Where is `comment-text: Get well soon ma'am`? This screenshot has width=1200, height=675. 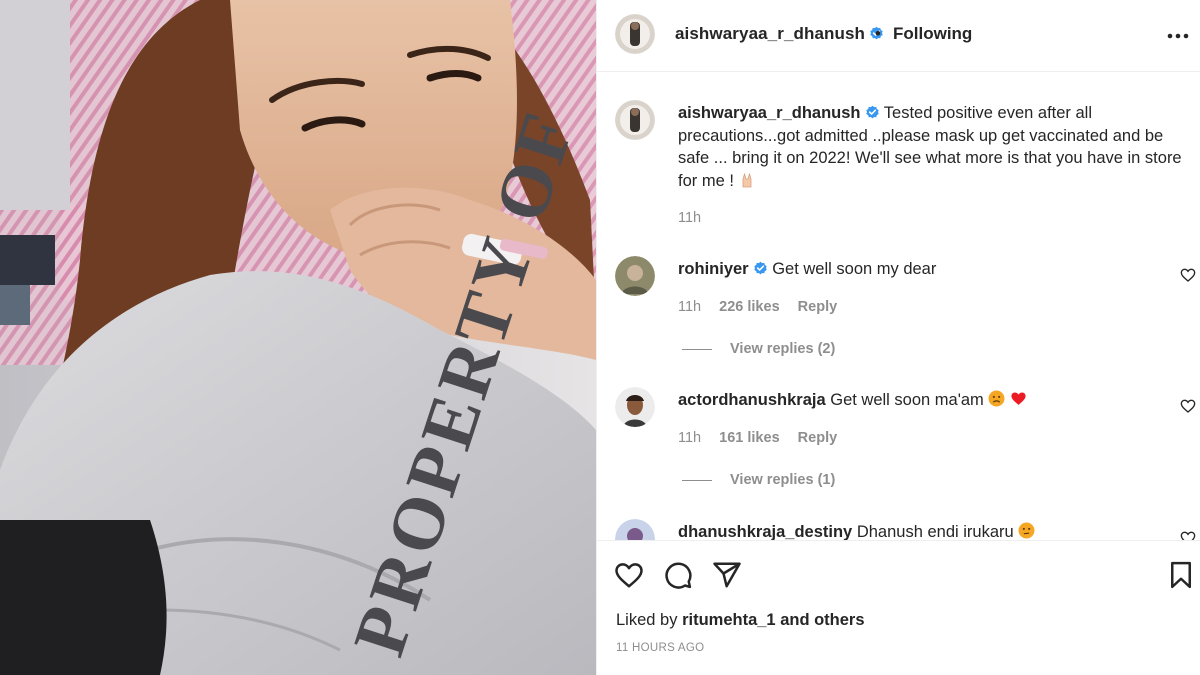
comment-text: Get well soon ma'am is located at coordinates (907, 400).